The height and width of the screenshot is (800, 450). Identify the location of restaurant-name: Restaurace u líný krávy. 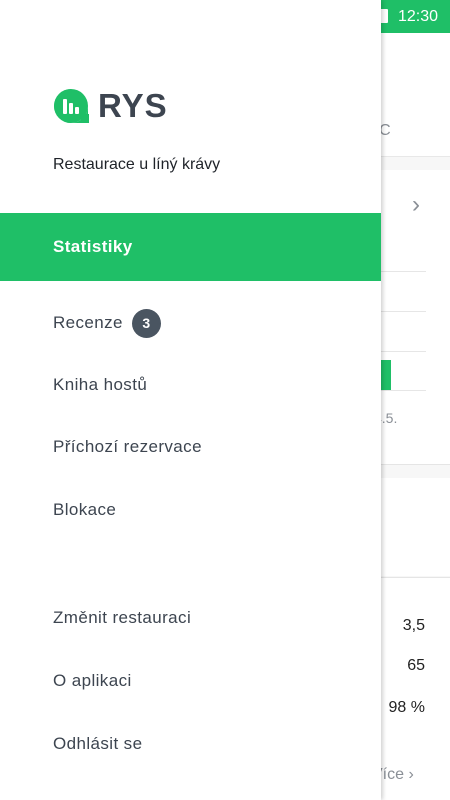
(137, 164).